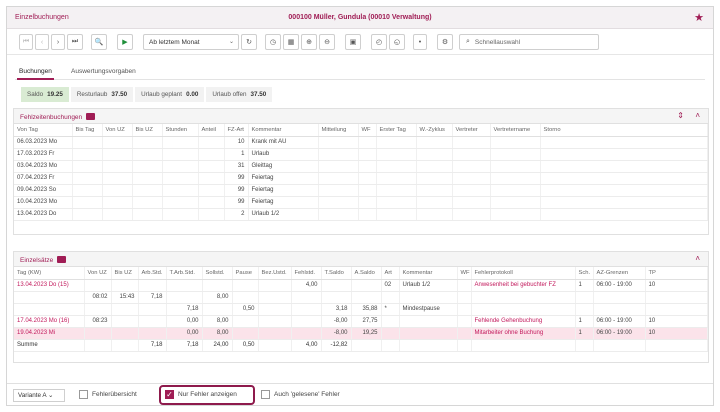 The image size is (720, 412). What do you see at coordinates (327, 42) in the screenshot?
I see `zoom-out-icon: ⊖` at bounding box center [327, 42].